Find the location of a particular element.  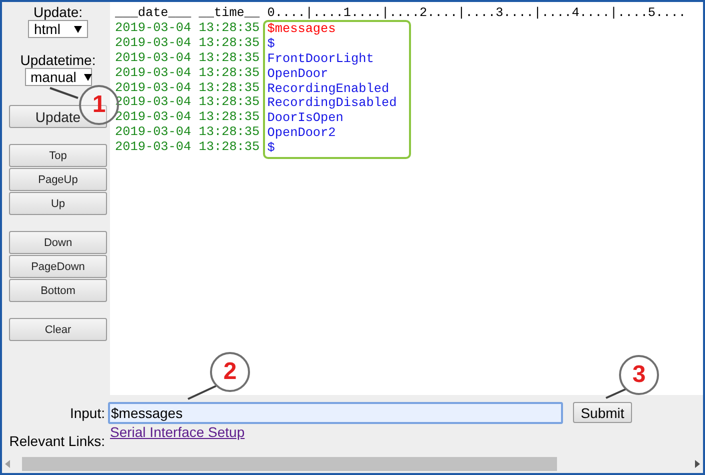

link: Serial Interface Setup is located at coordinates (177, 432).